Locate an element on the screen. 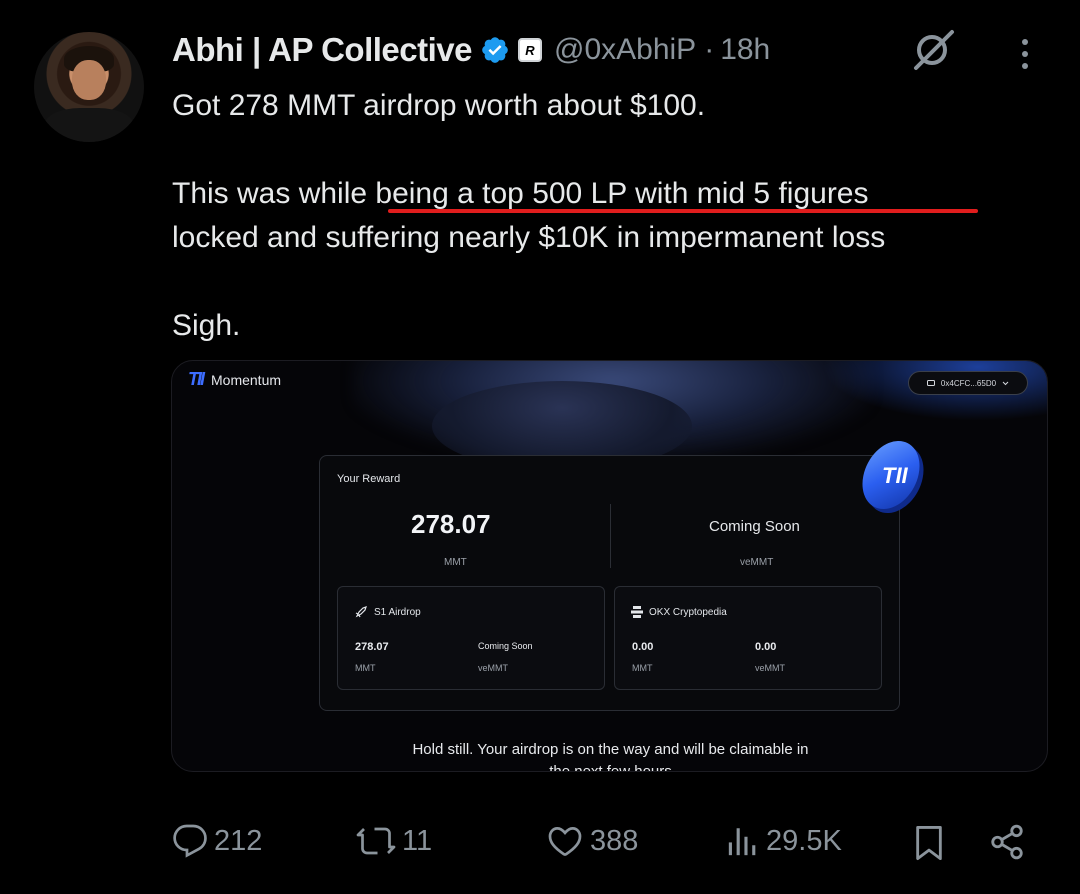  s1-airdrop-title-row: S1 Airdrop is located at coordinates (387, 612).